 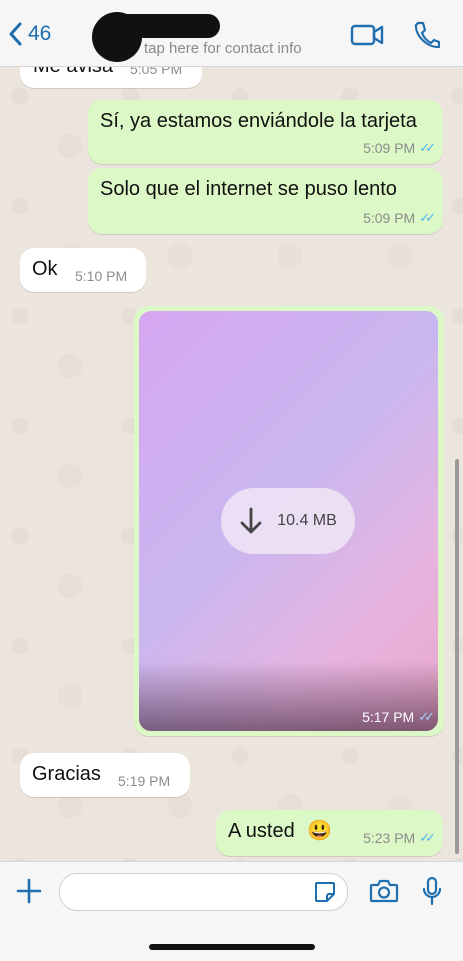 I want to click on message-bubble-incoming: Me avisa 5:05 PM, so click(x=111, y=77).